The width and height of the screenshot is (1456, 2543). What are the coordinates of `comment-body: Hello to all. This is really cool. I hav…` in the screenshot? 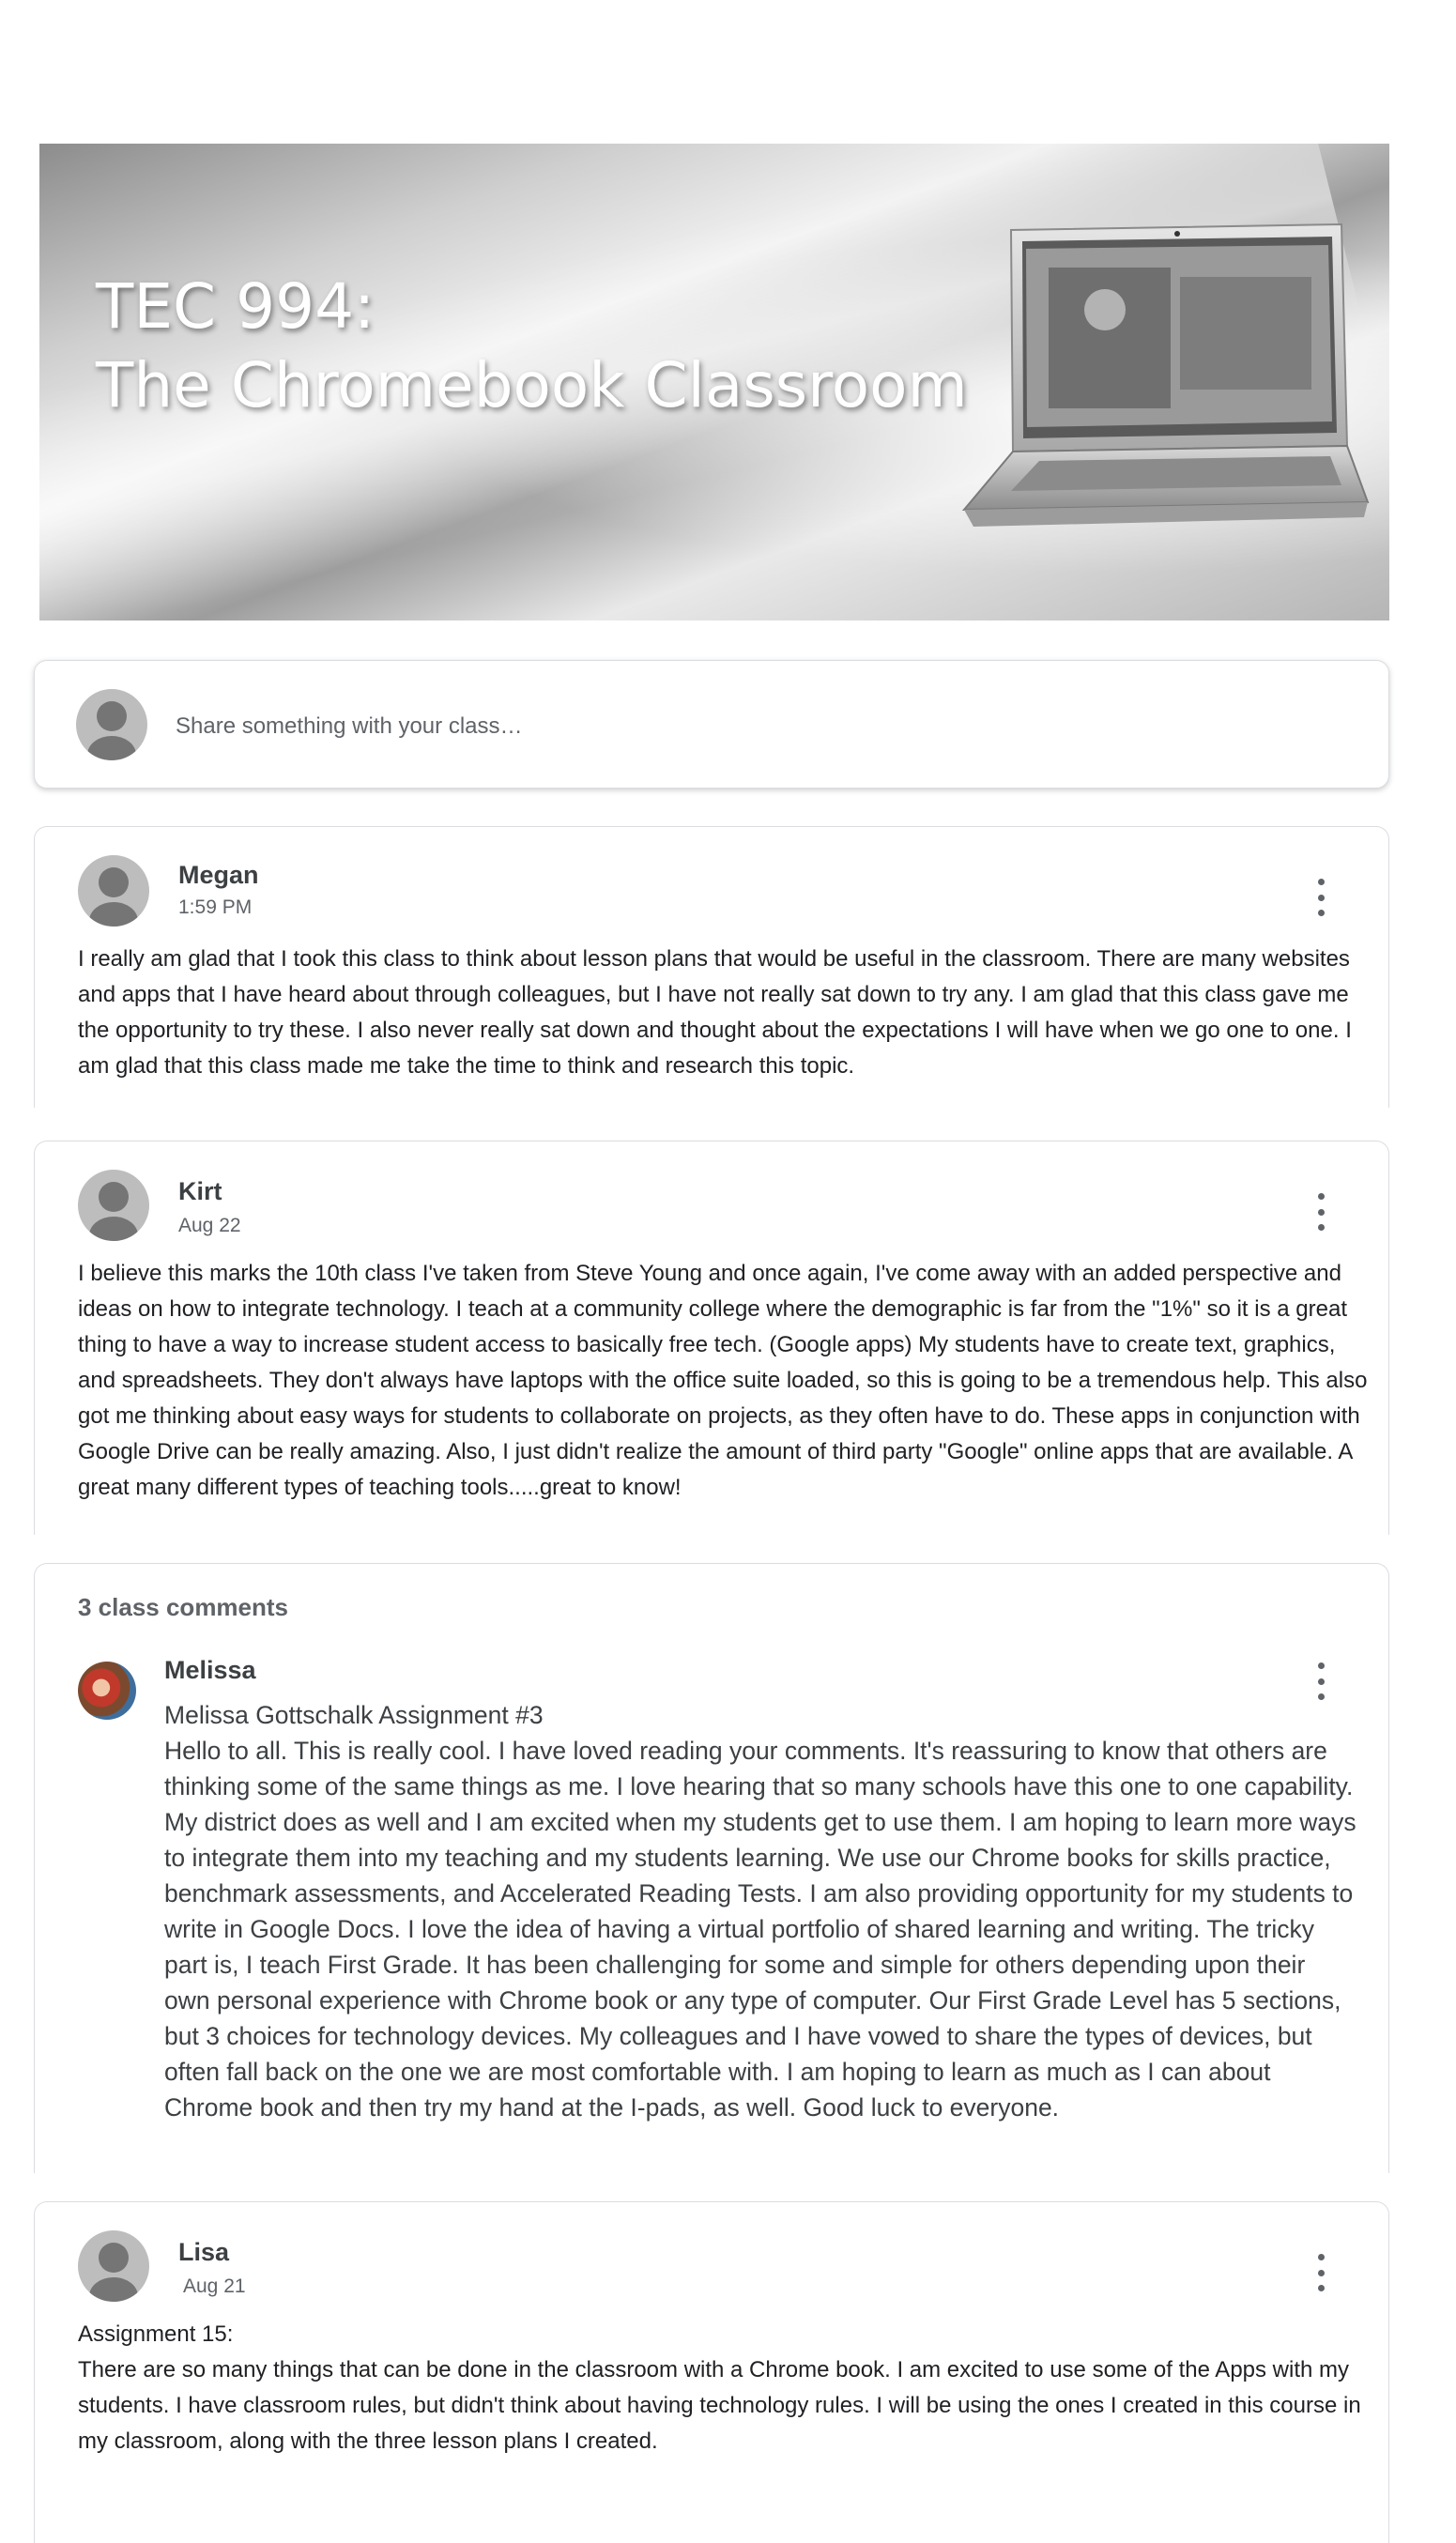 It's located at (760, 1929).